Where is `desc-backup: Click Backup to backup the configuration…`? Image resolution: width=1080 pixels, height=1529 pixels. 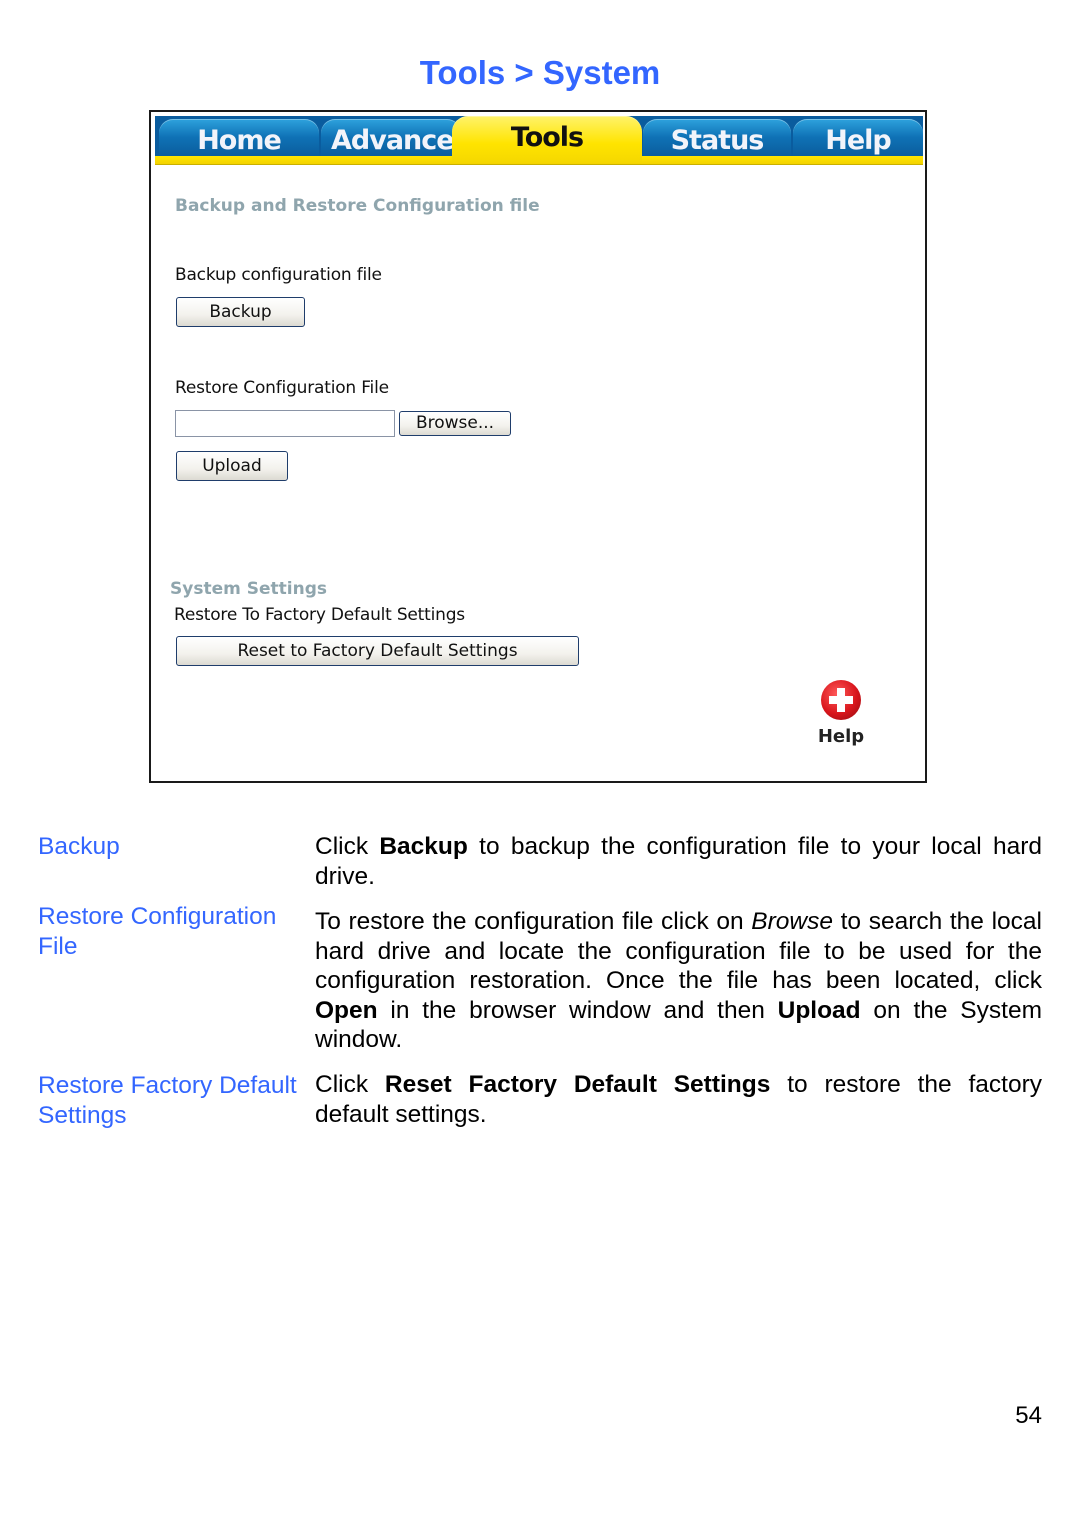
desc-backup: Click Backup to backup the configuration… is located at coordinates (678, 861).